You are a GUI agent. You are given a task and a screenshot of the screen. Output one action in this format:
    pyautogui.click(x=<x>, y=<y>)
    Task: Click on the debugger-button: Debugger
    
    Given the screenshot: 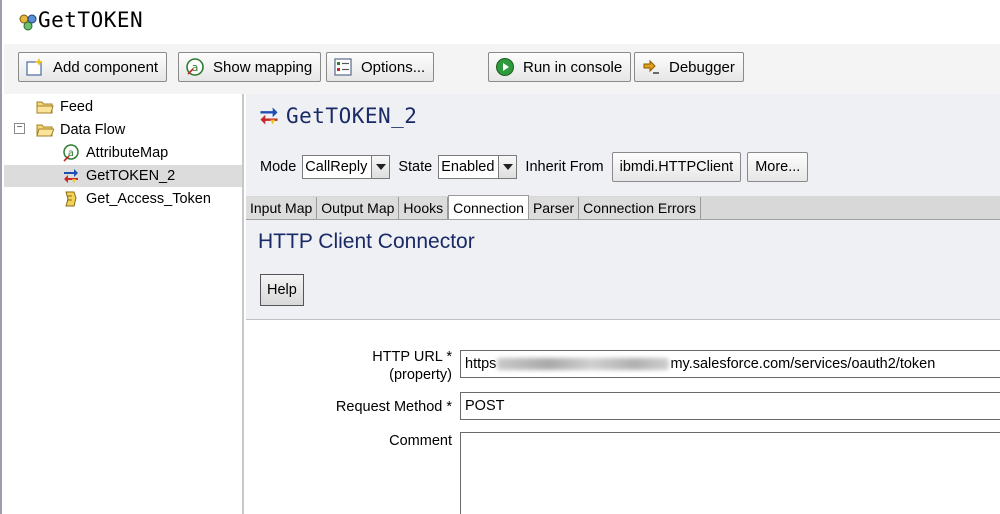 What is the action you would take?
    pyautogui.click(x=689, y=67)
    